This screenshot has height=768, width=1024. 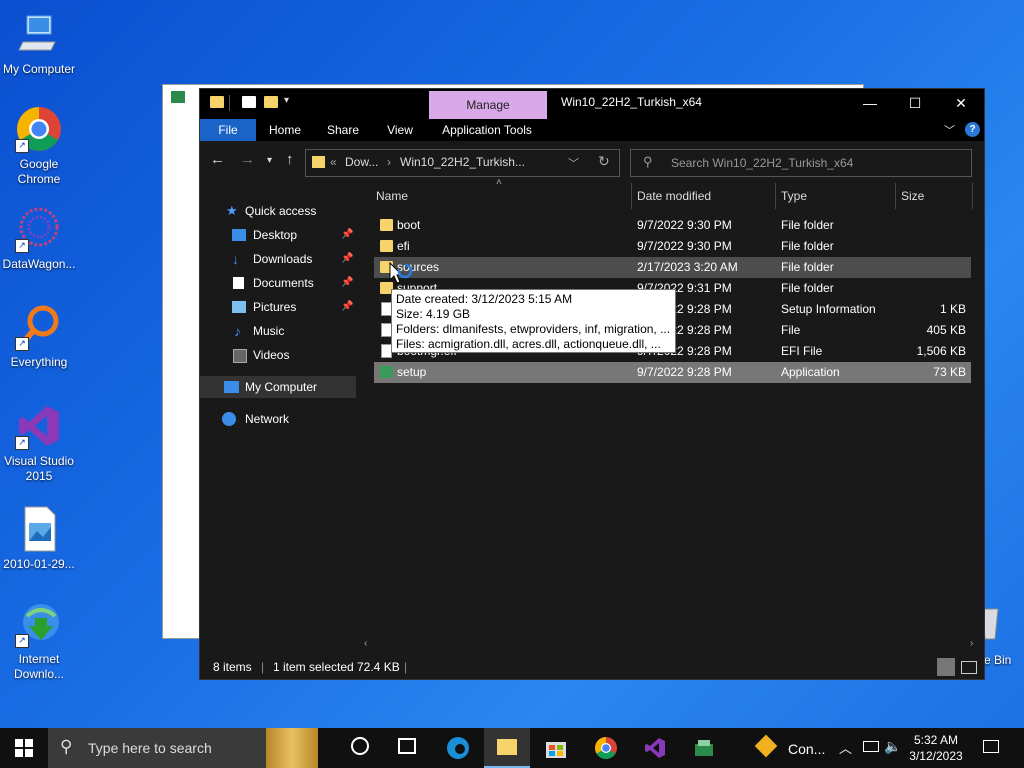 I want to click on tab-application-tools: Application Tools, so click(x=487, y=130).